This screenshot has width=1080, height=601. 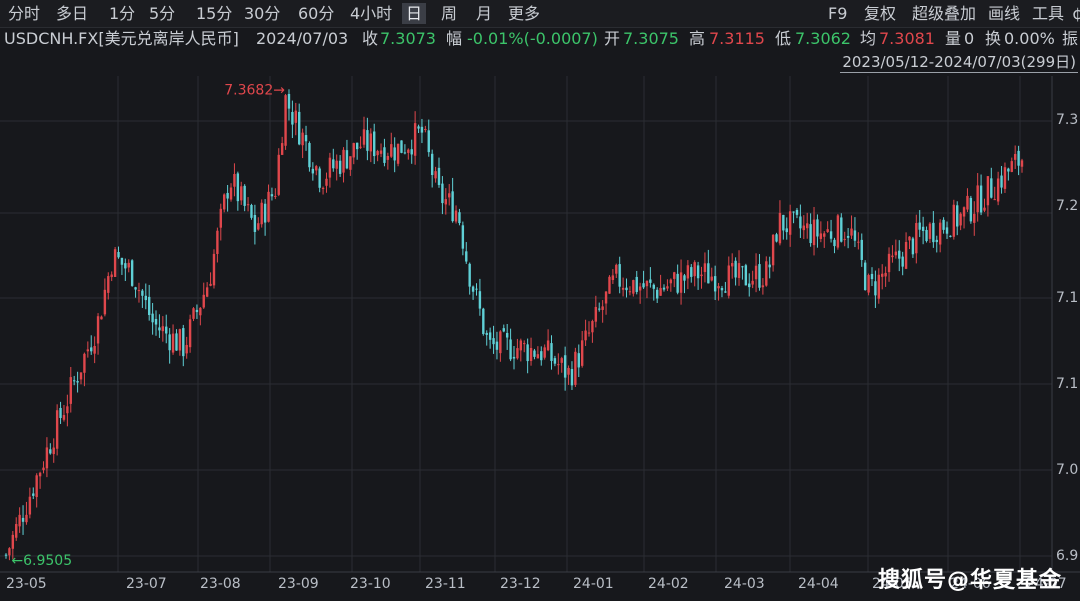 What do you see at coordinates (1067, 470) in the screenshot?
I see `y-tick-label: 7.0` at bounding box center [1067, 470].